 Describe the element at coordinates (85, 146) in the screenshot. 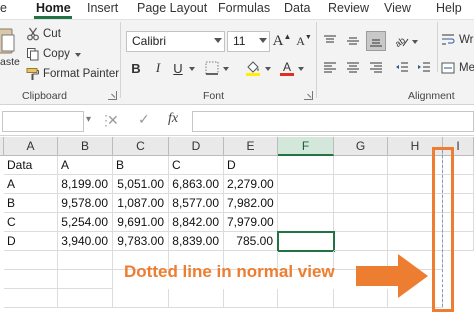

I see `column-header-b: B` at that location.